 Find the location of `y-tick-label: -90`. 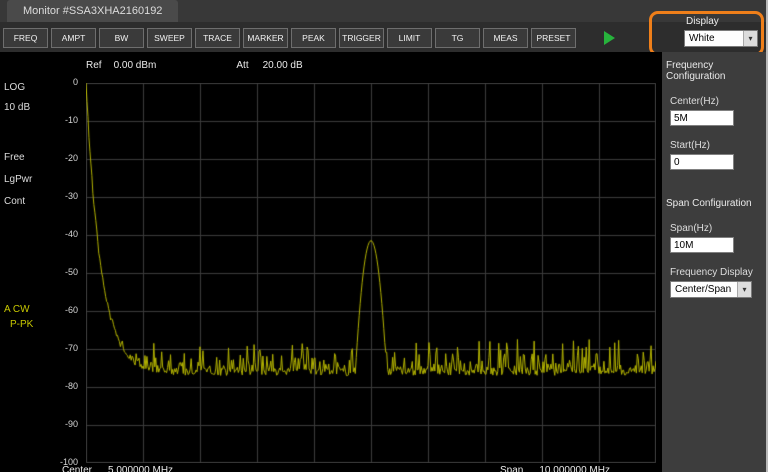

y-tick-label: -90 is located at coordinates (71, 424).